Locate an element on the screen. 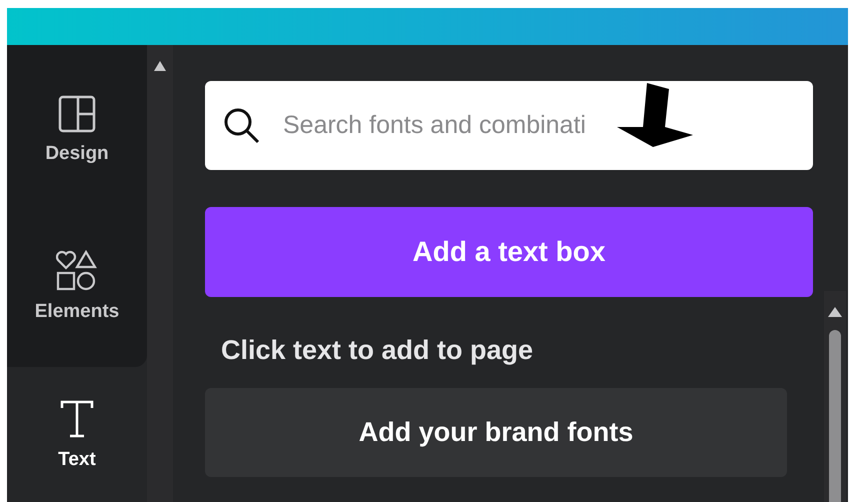 This screenshot has height=502, width=851. section-heading: Click text to add to page is located at coordinates (377, 350).